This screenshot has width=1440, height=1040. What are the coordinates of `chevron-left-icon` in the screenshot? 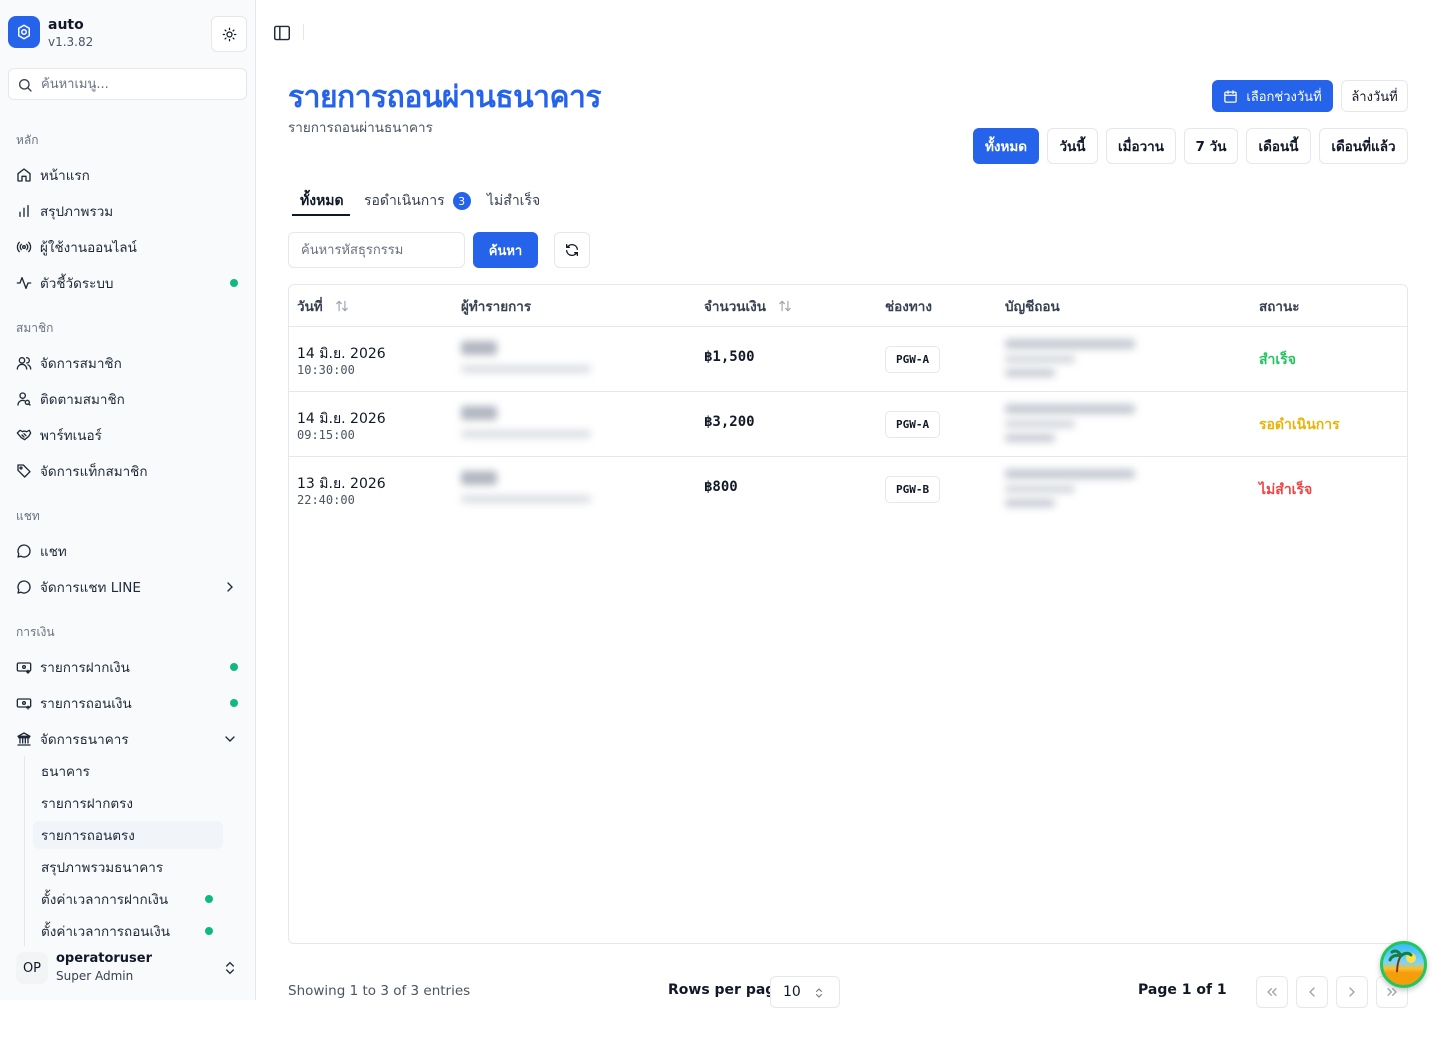 It's located at (1312, 992).